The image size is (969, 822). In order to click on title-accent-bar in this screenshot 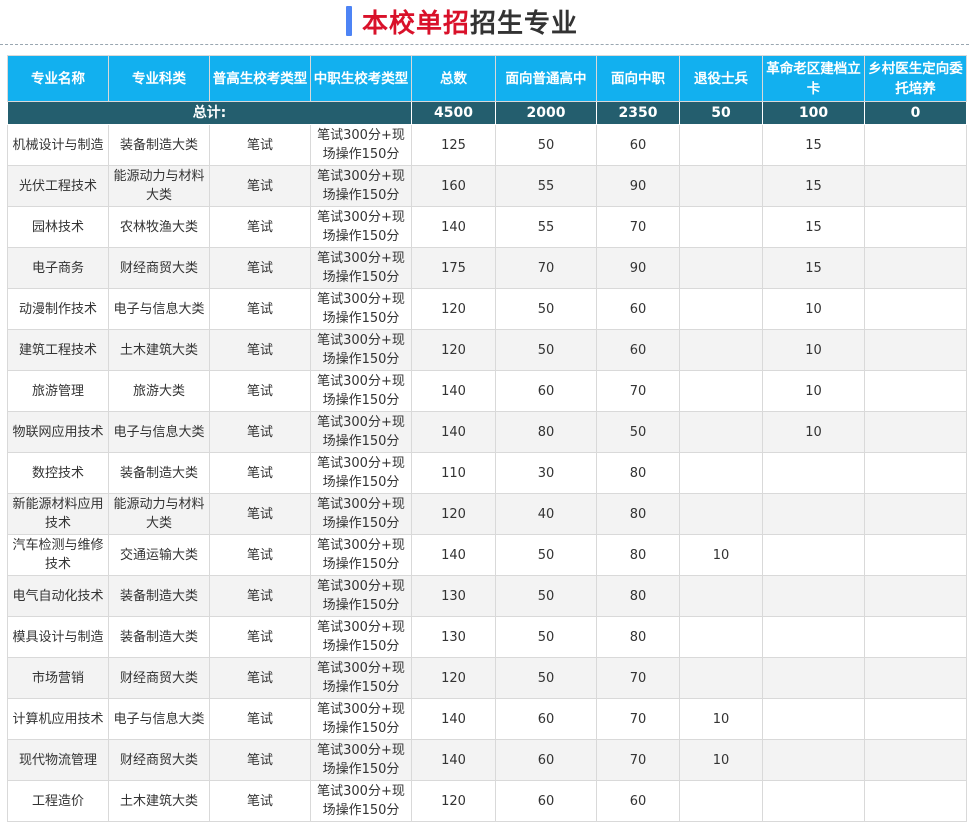, I will do `click(349, 21)`.